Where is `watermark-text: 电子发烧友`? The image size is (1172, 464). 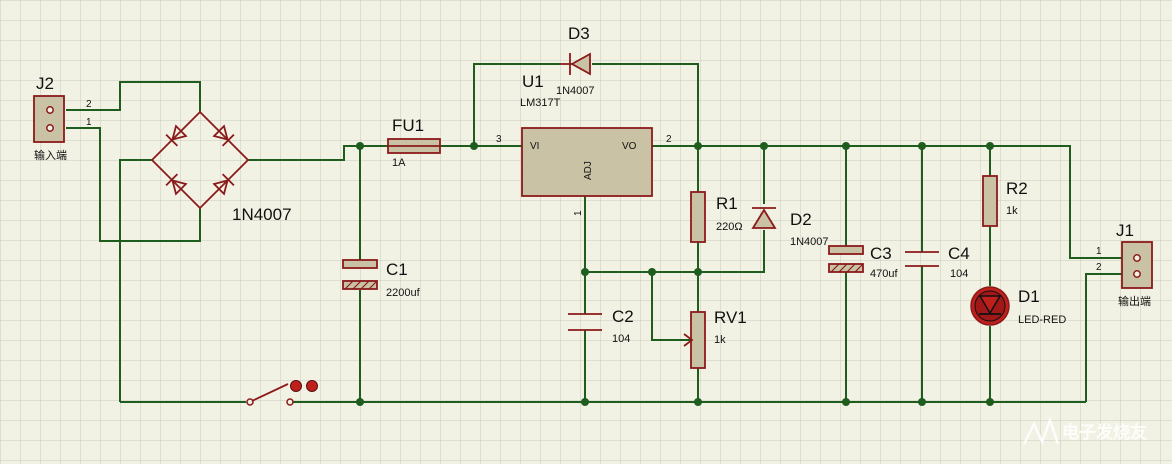 watermark-text: 电子发烧友 is located at coordinates (1104, 432).